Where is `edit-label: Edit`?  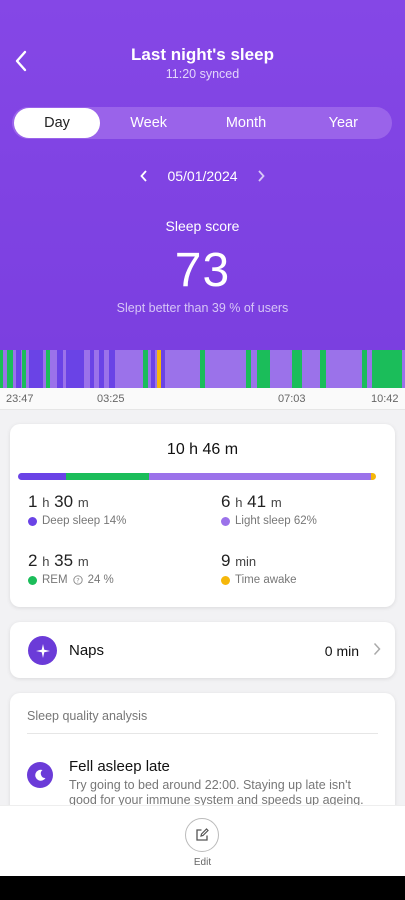
edit-label: Edit is located at coordinates (202, 862).